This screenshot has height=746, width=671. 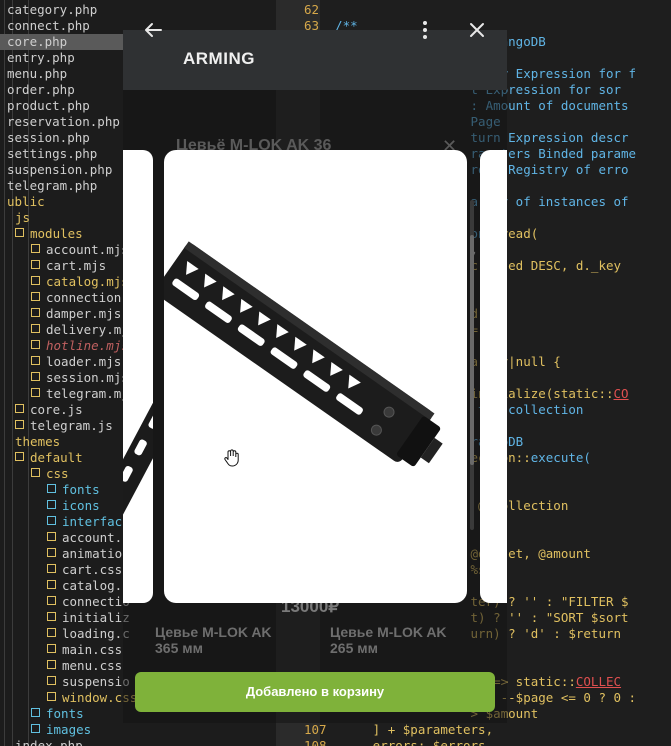 I want to click on code-token: CO, so click(x=621, y=393).